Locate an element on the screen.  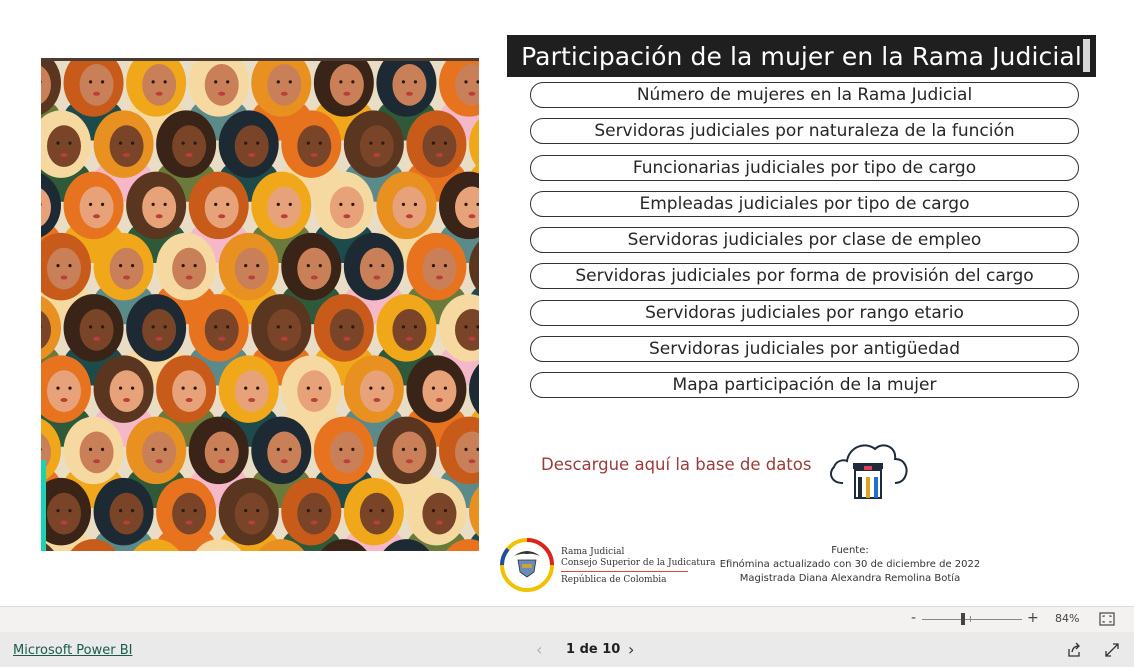
nav-button-label: Servidoras judiciales por antigüedad is located at coordinates (804, 349).